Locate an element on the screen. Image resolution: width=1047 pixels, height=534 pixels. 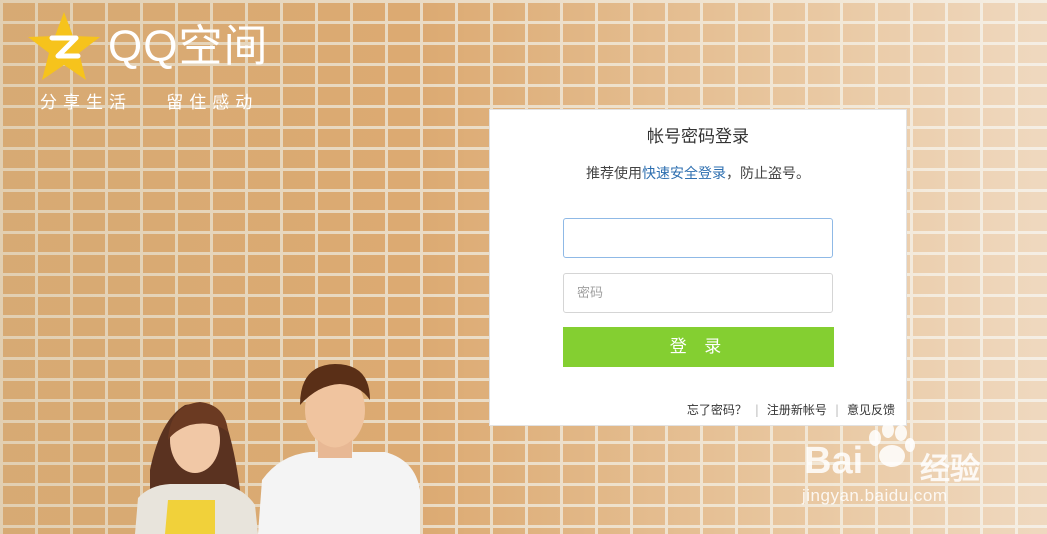
logo-brand-text: QQ空间 is located at coordinates (188, 46).